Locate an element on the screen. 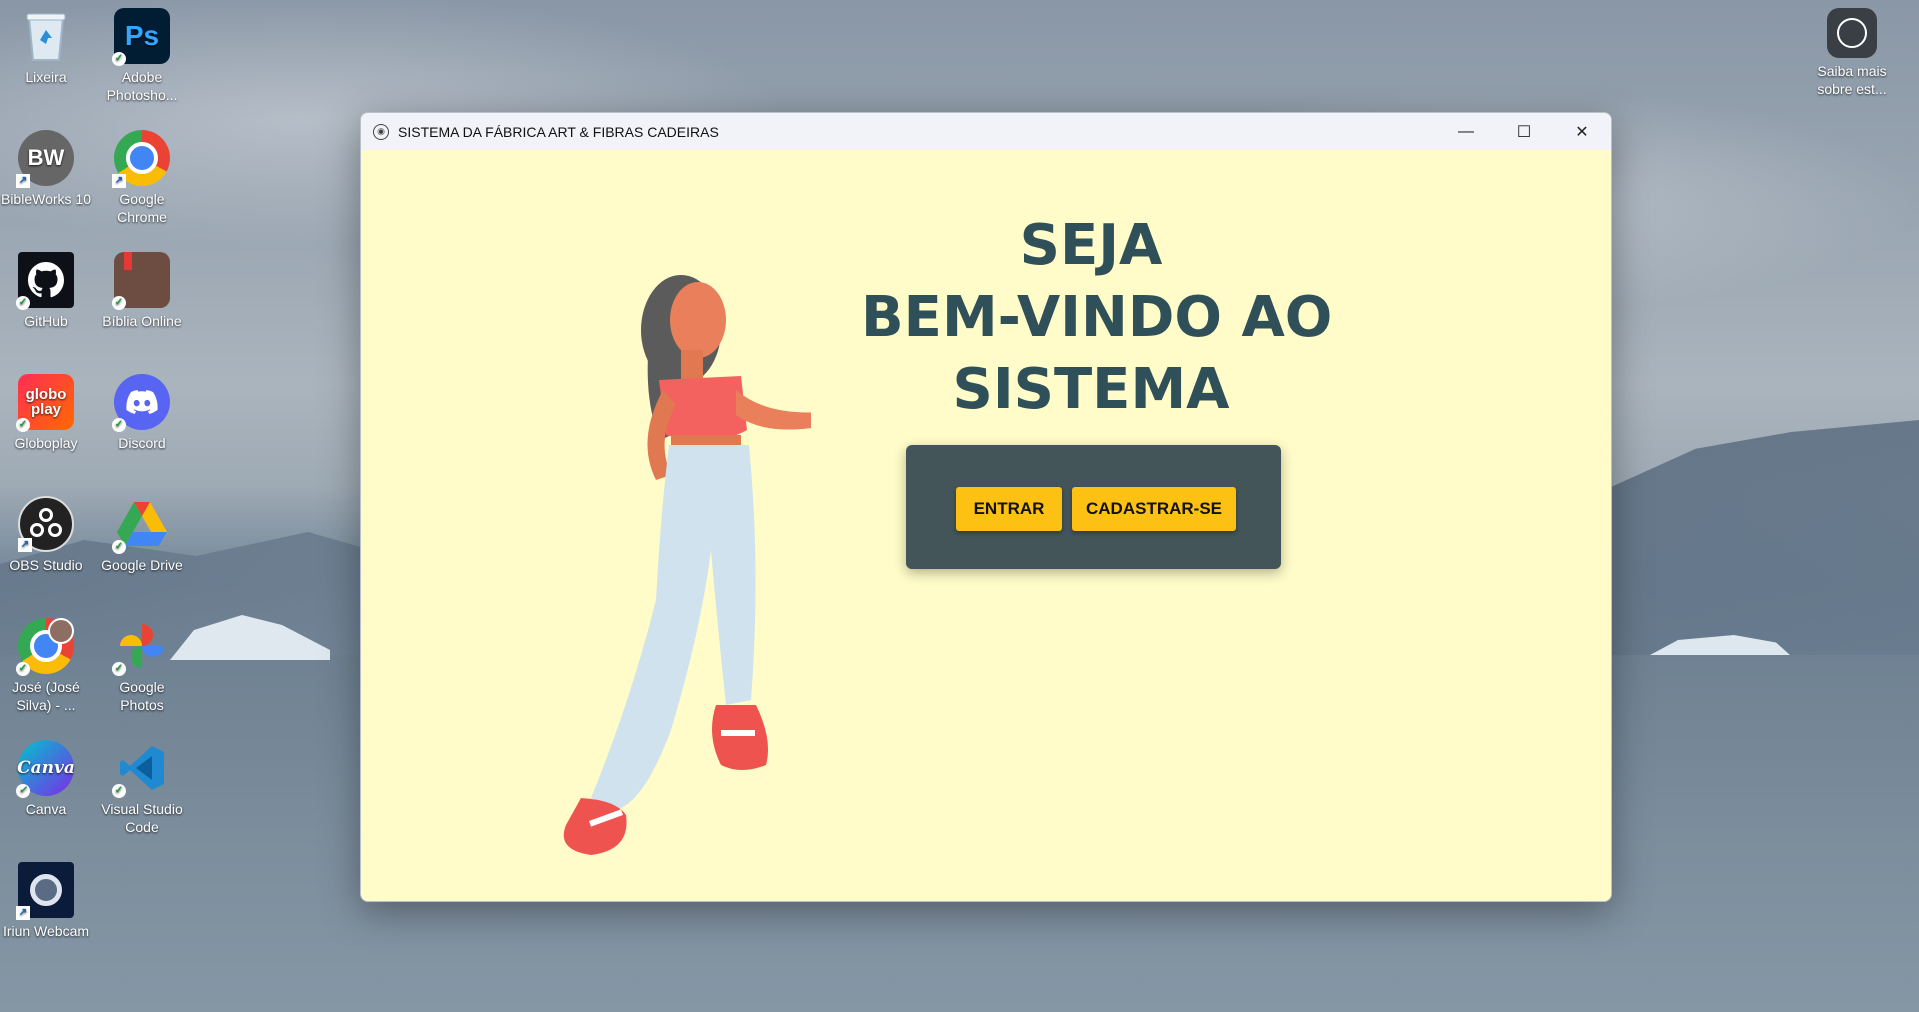 The height and width of the screenshot is (1012, 1919). desktop-icon-label: Bíblia Online is located at coordinates (142, 321).